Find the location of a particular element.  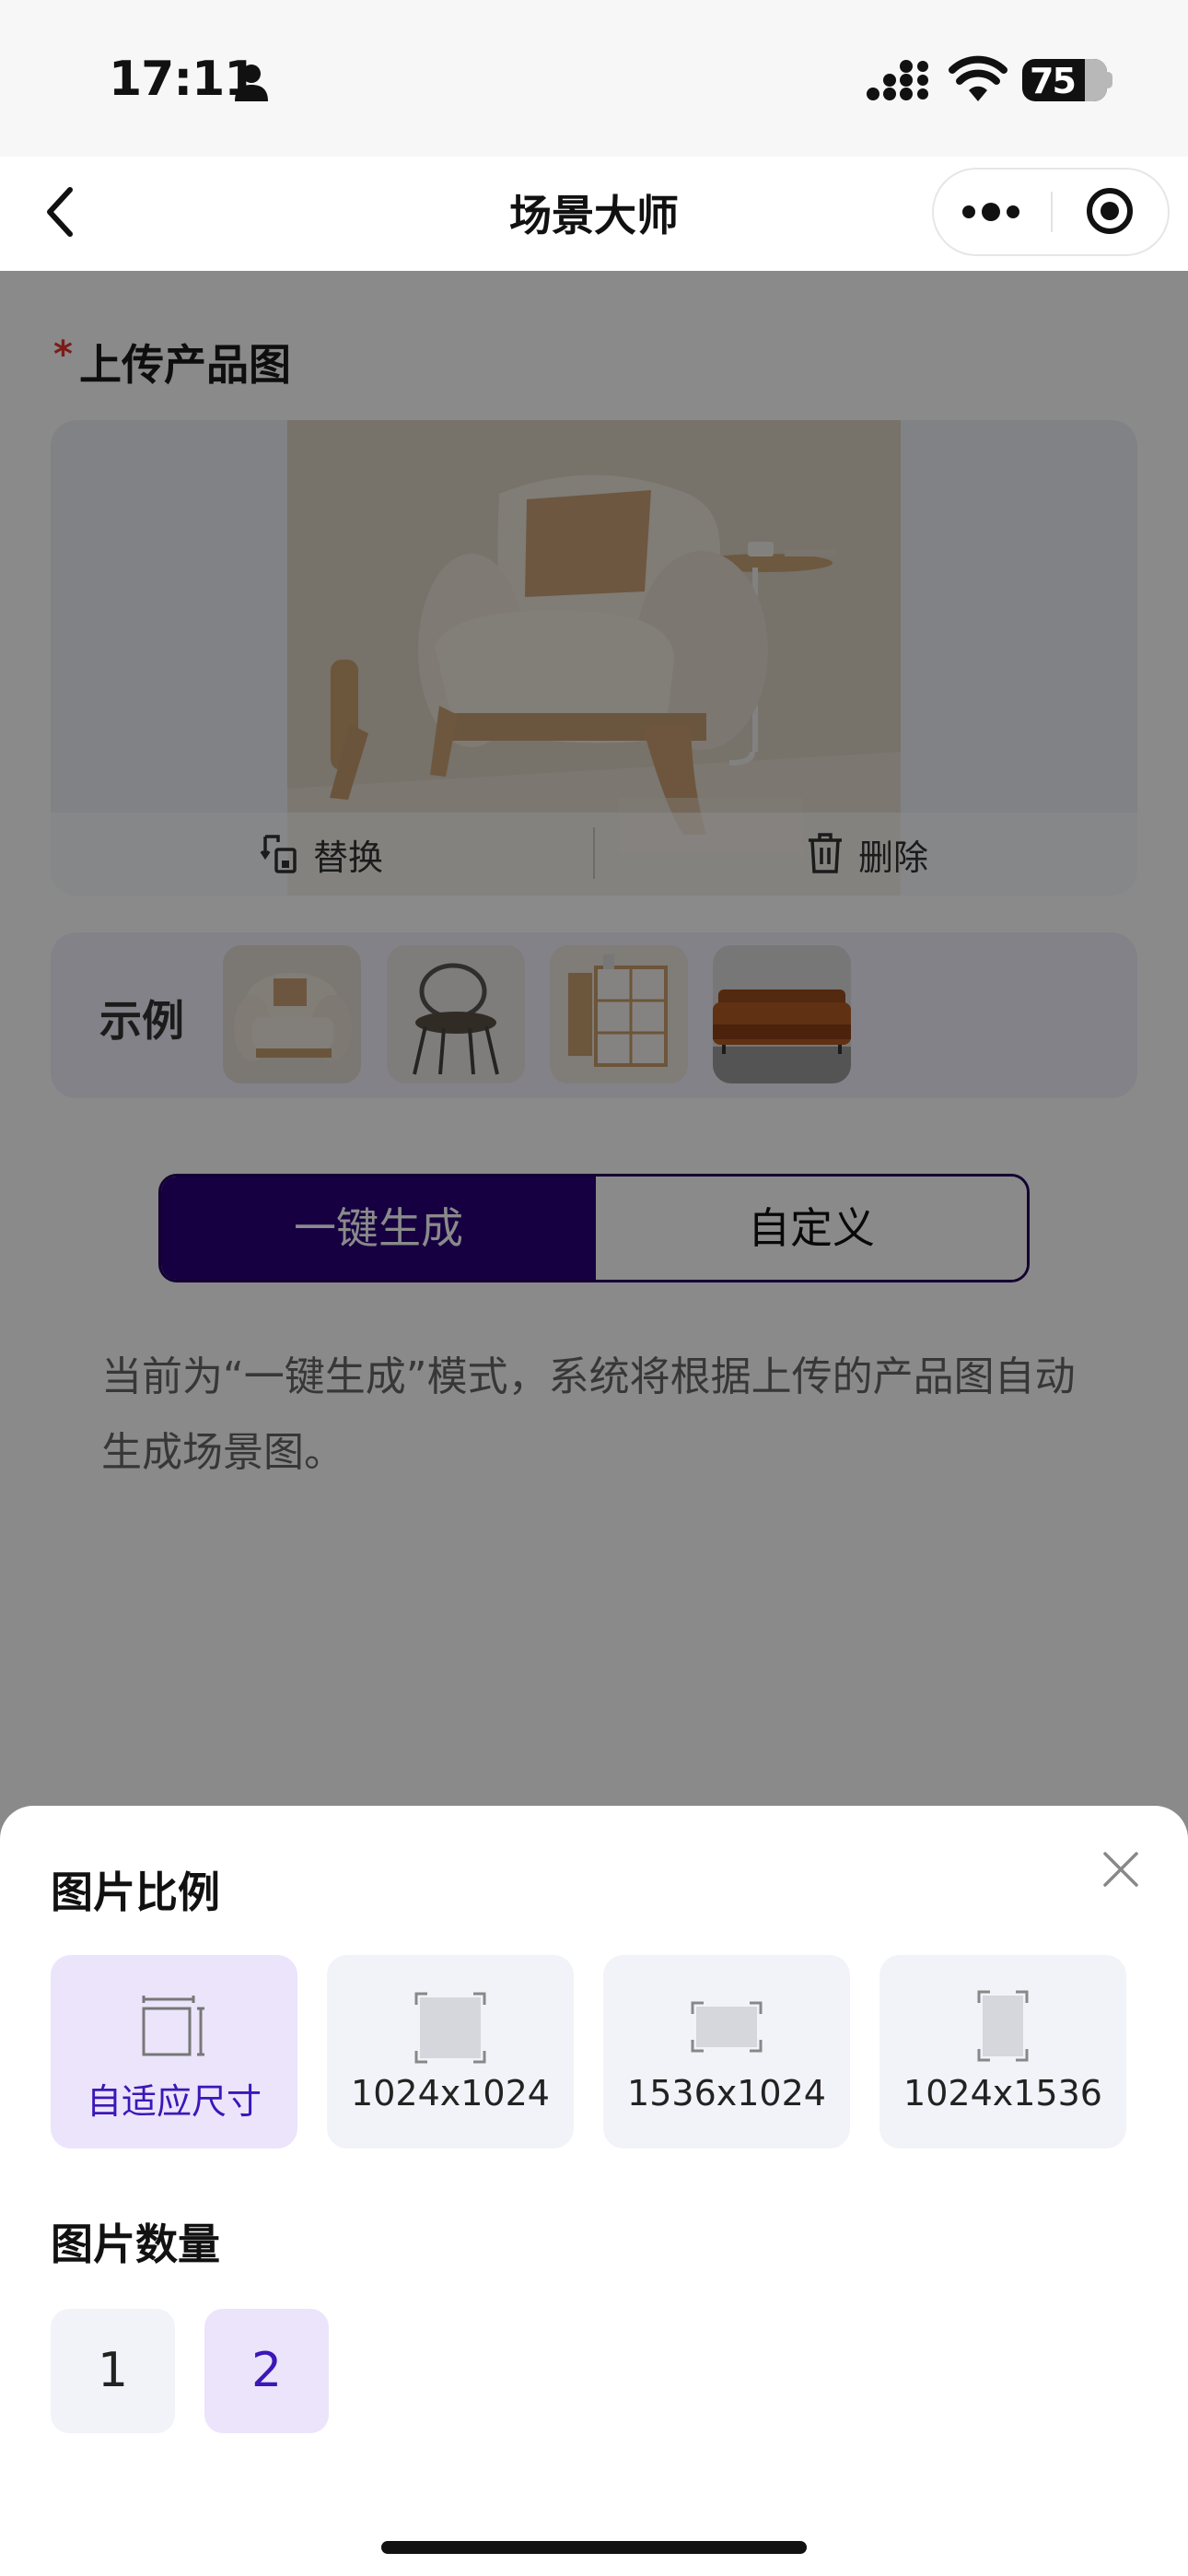

square-ratio-icon is located at coordinates (450, 2028).